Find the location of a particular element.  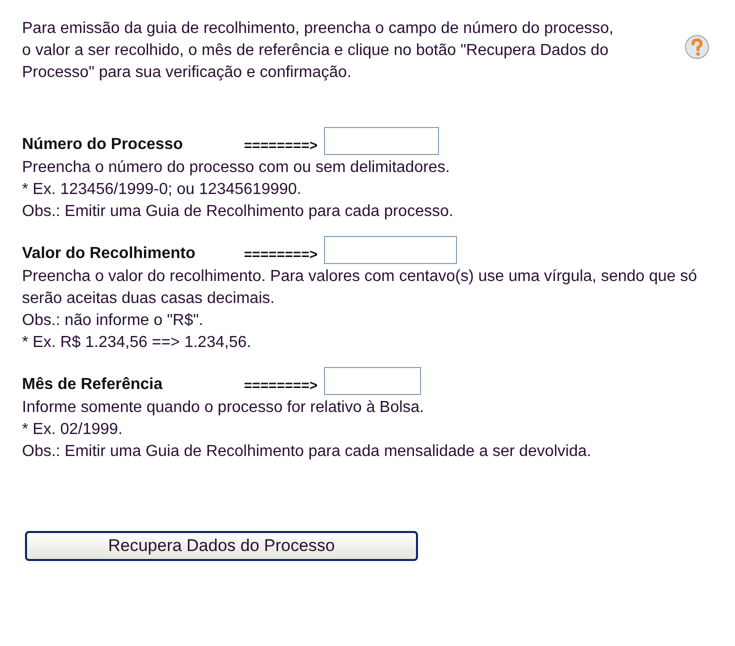

help-text: * Ex. 02/1999. is located at coordinates (73, 430).